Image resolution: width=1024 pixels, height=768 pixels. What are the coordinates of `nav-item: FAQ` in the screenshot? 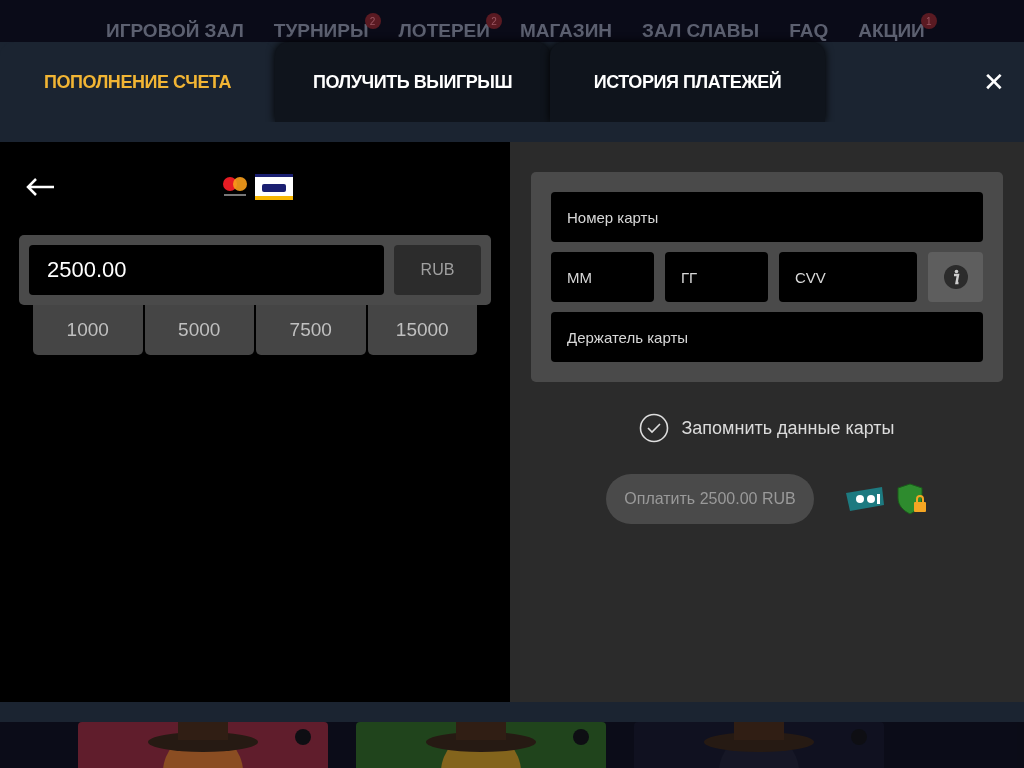 It's located at (809, 30).